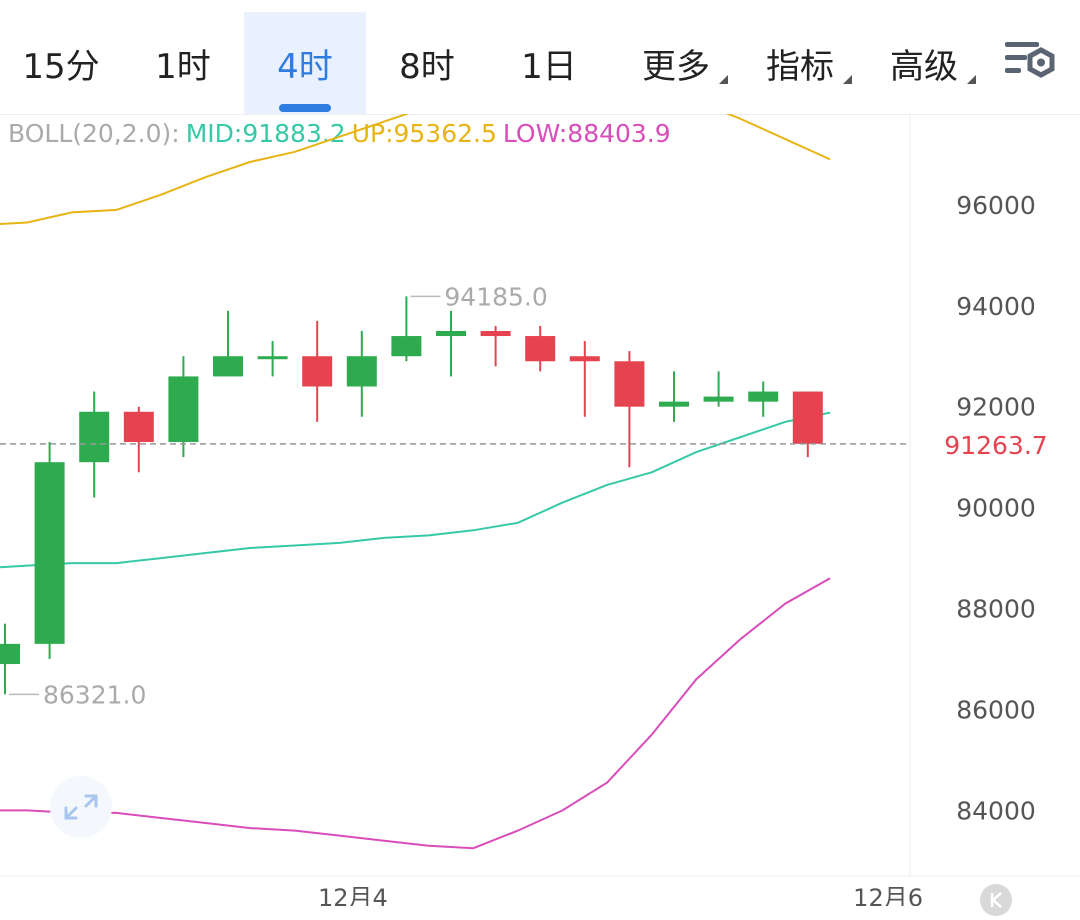  I want to click on y-tick-label: 94000, so click(996, 306).